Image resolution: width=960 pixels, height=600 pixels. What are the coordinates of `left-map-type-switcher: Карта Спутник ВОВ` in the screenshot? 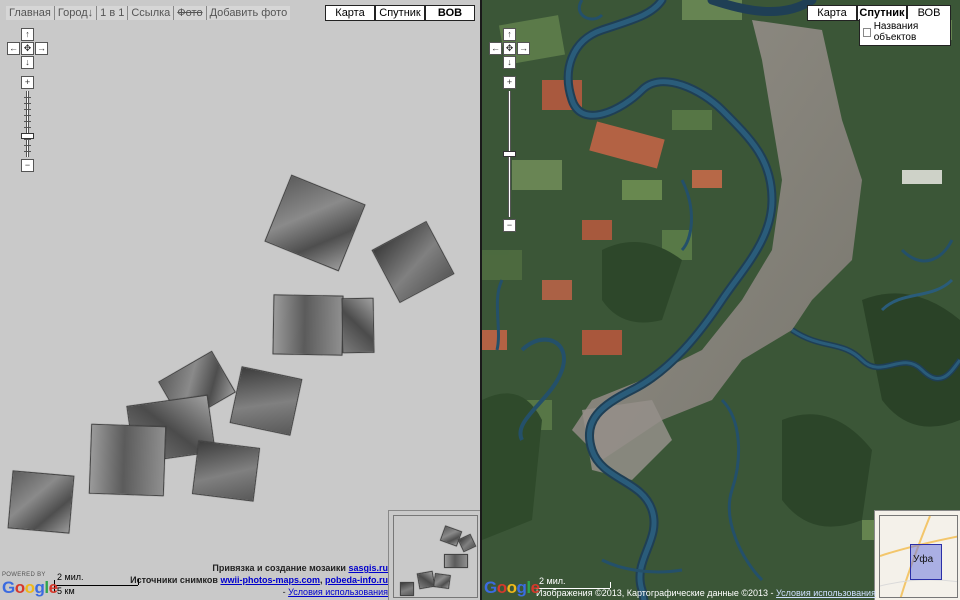 It's located at (400, 13).